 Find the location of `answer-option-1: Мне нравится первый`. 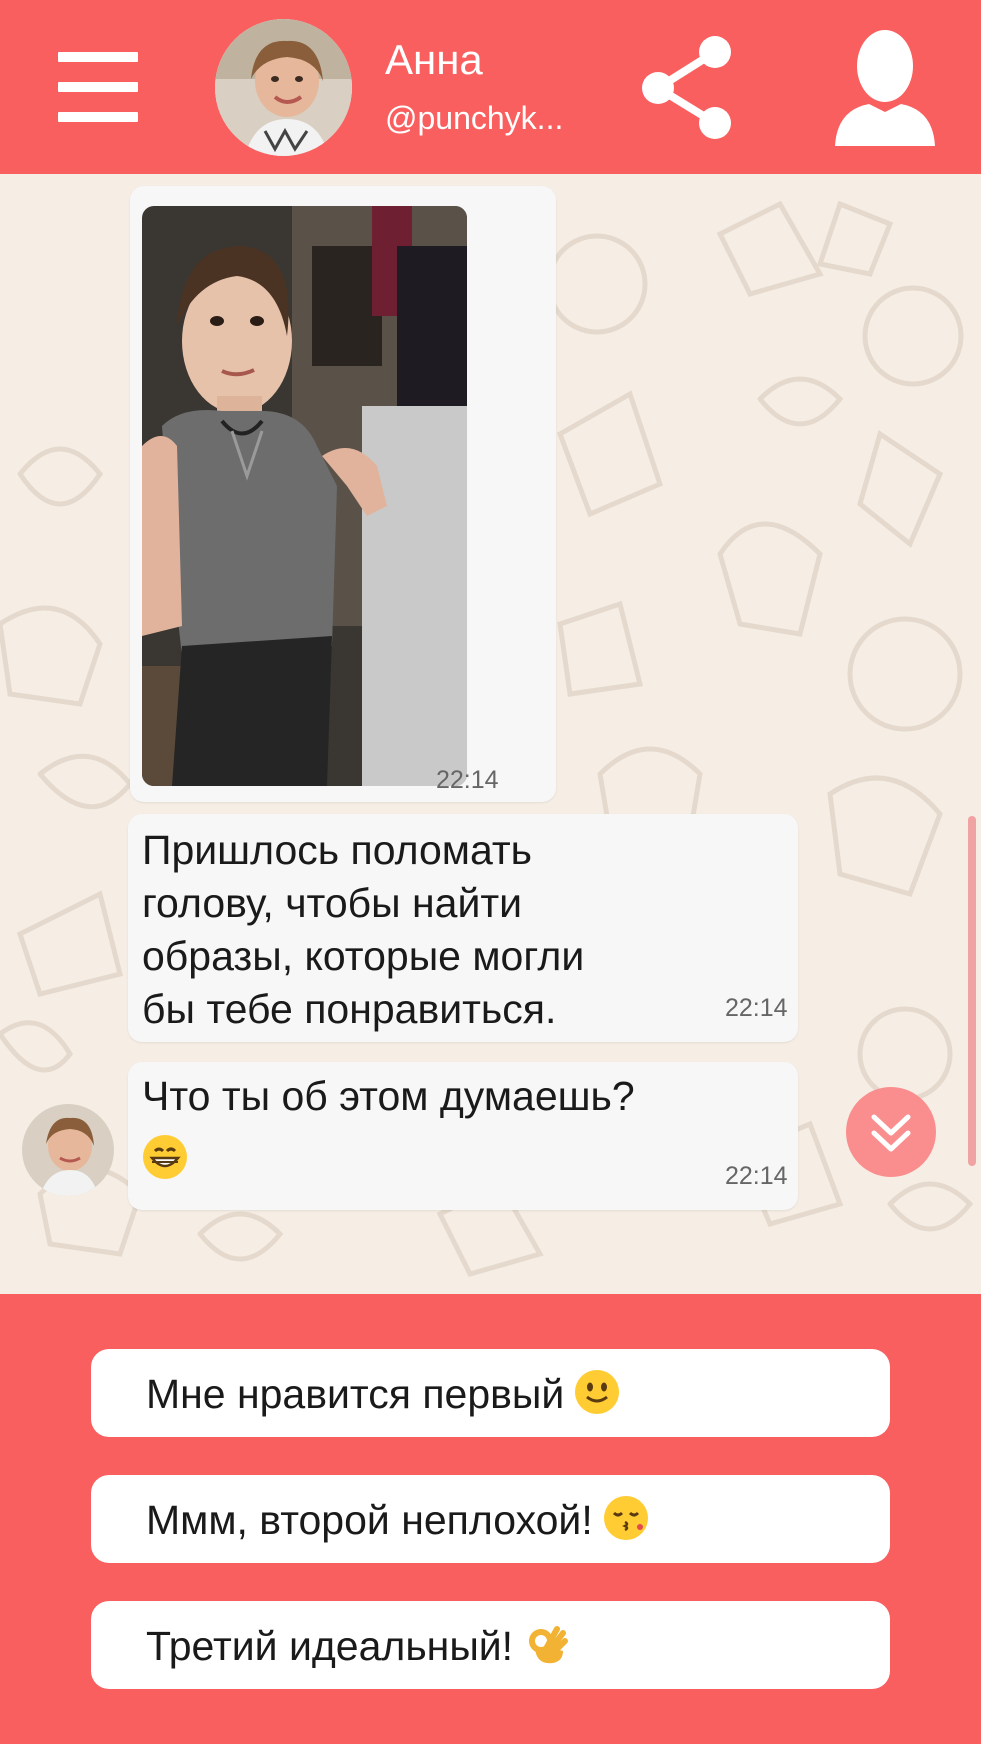

answer-option-1: Мне нравится первый is located at coordinates (490, 1393).